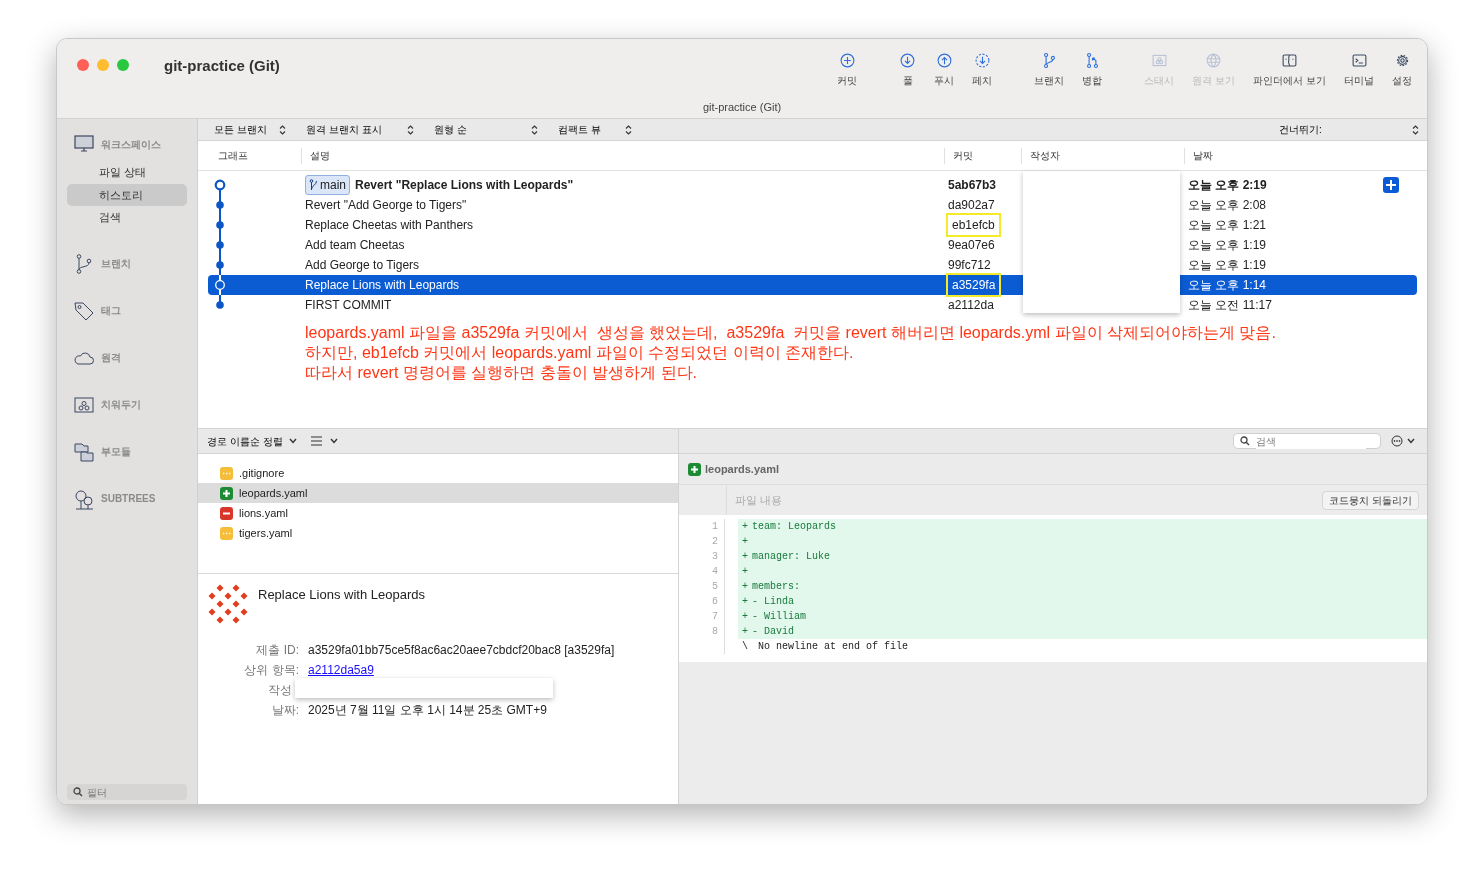 The image size is (1484, 880). What do you see at coordinates (1370, 500) in the screenshot?
I see `revert-hunk-button: 코드뭉치 되돌리기` at bounding box center [1370, 500].